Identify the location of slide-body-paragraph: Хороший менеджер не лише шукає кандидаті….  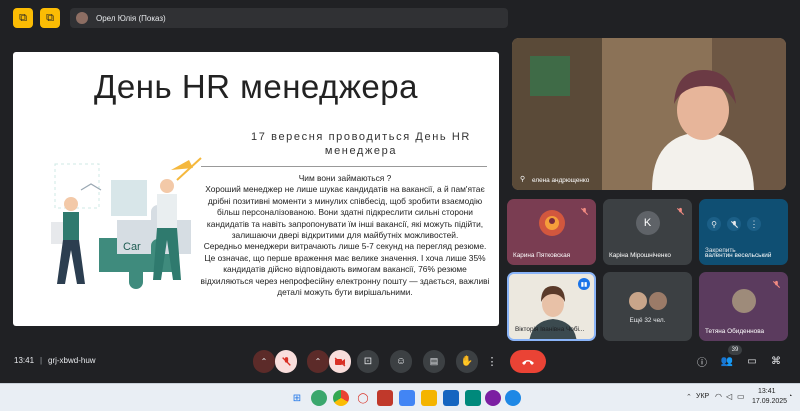
(345, 212).